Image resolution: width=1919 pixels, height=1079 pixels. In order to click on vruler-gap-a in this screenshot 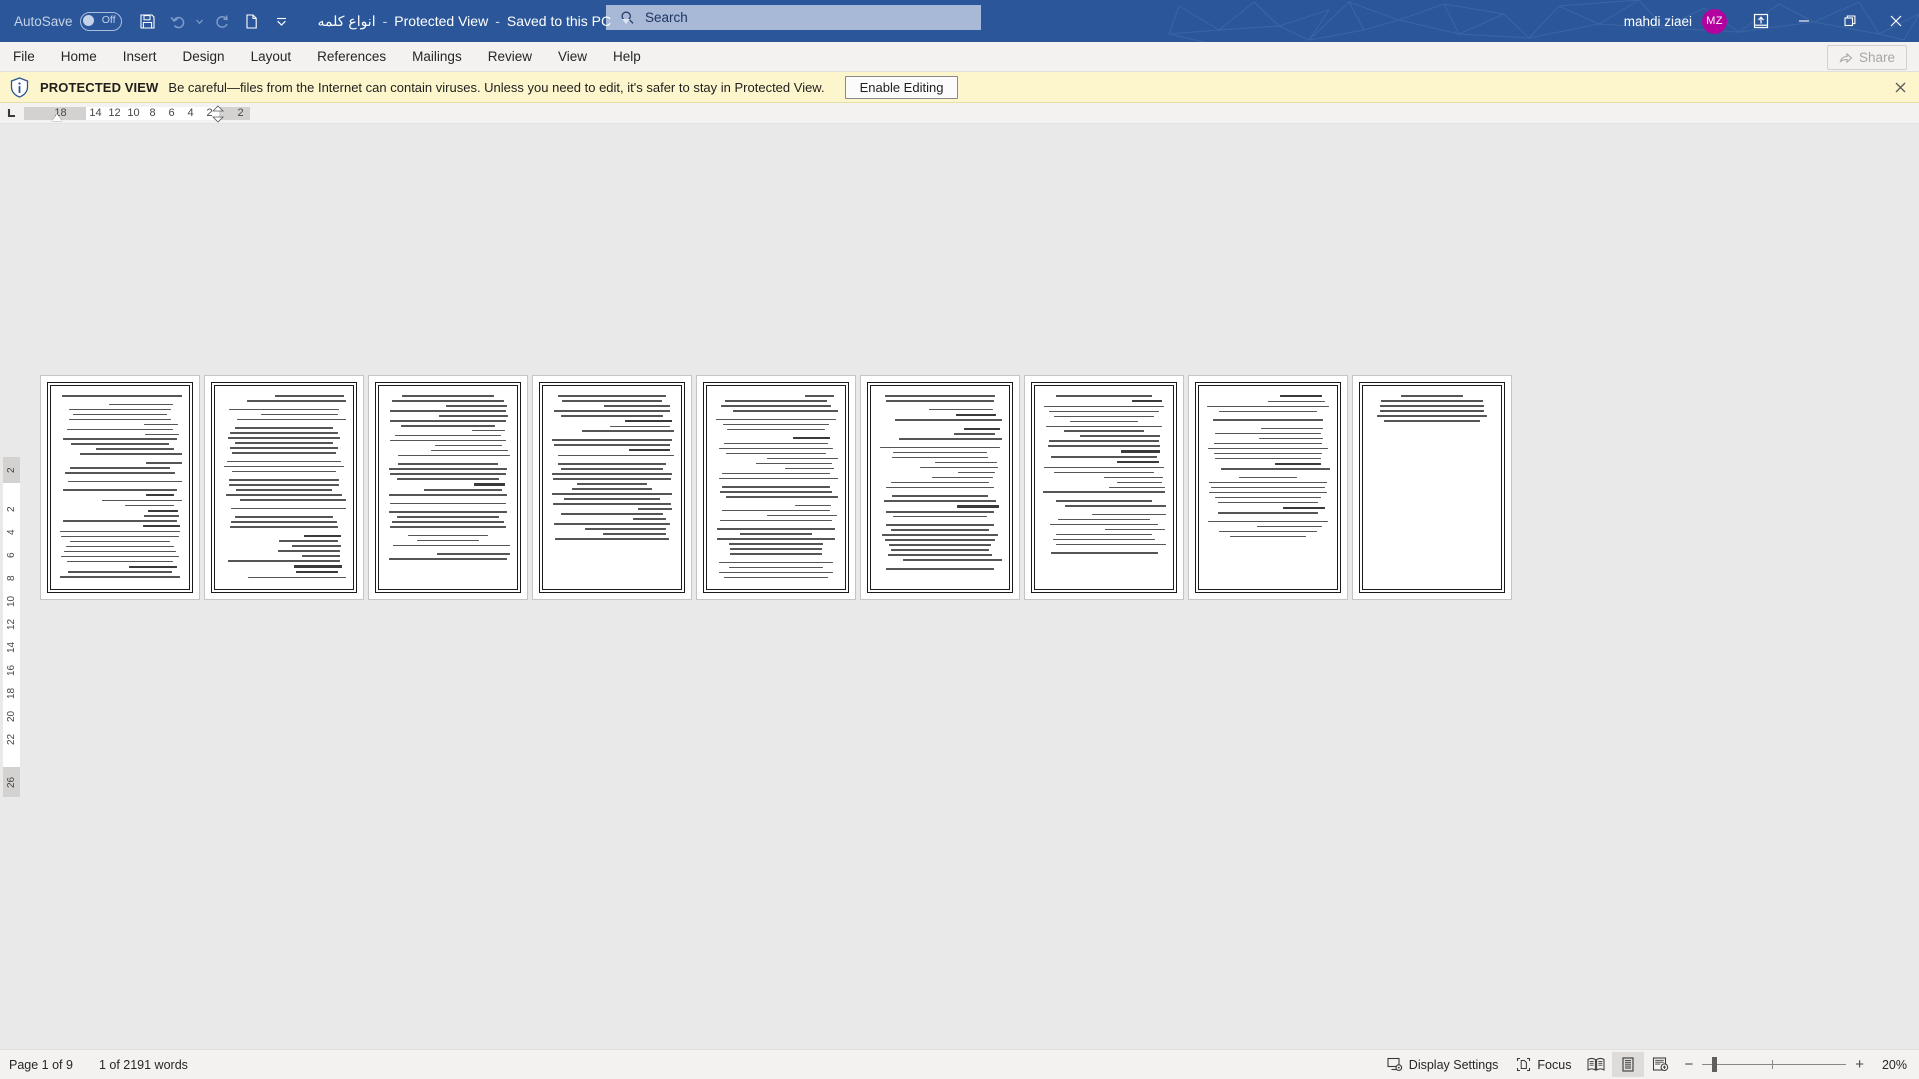, I will do `click(11, 490)`.